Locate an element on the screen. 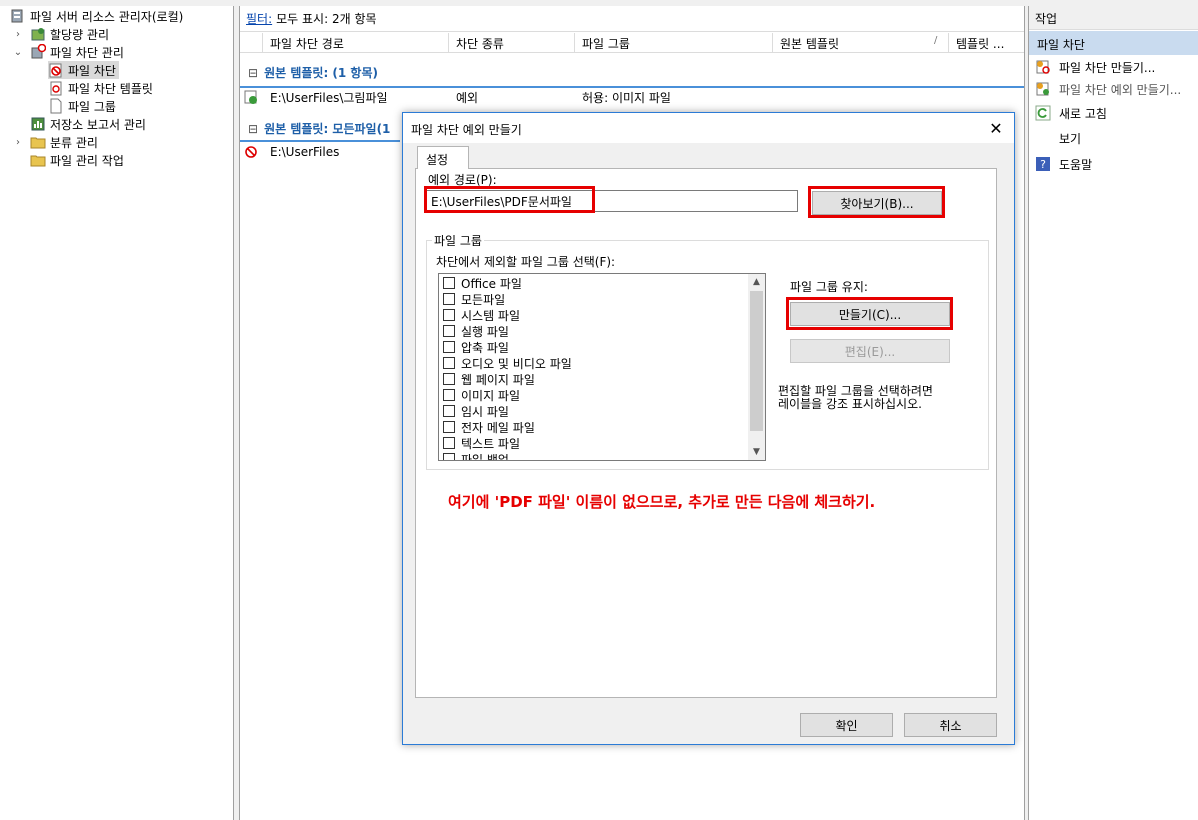 Image resolution: width=1198 pixels, height=820 pixels. list-item: 모든파일 is located at coordinates (474, 299).